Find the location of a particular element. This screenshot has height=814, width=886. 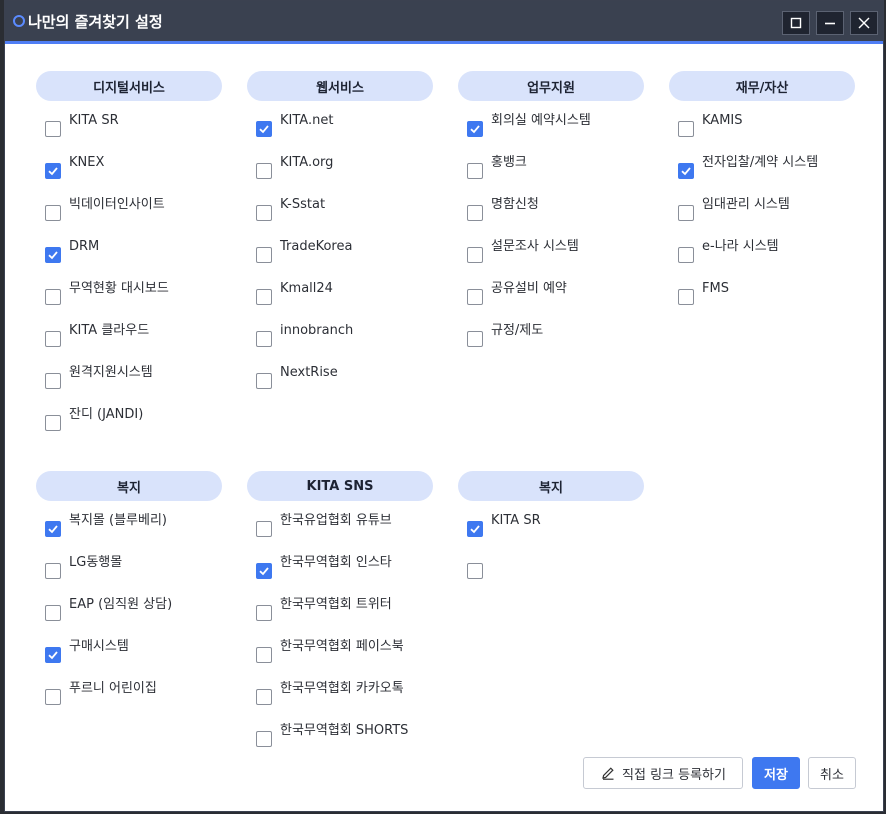

cancel-button: 취소 is located at coordinates (832, 773).